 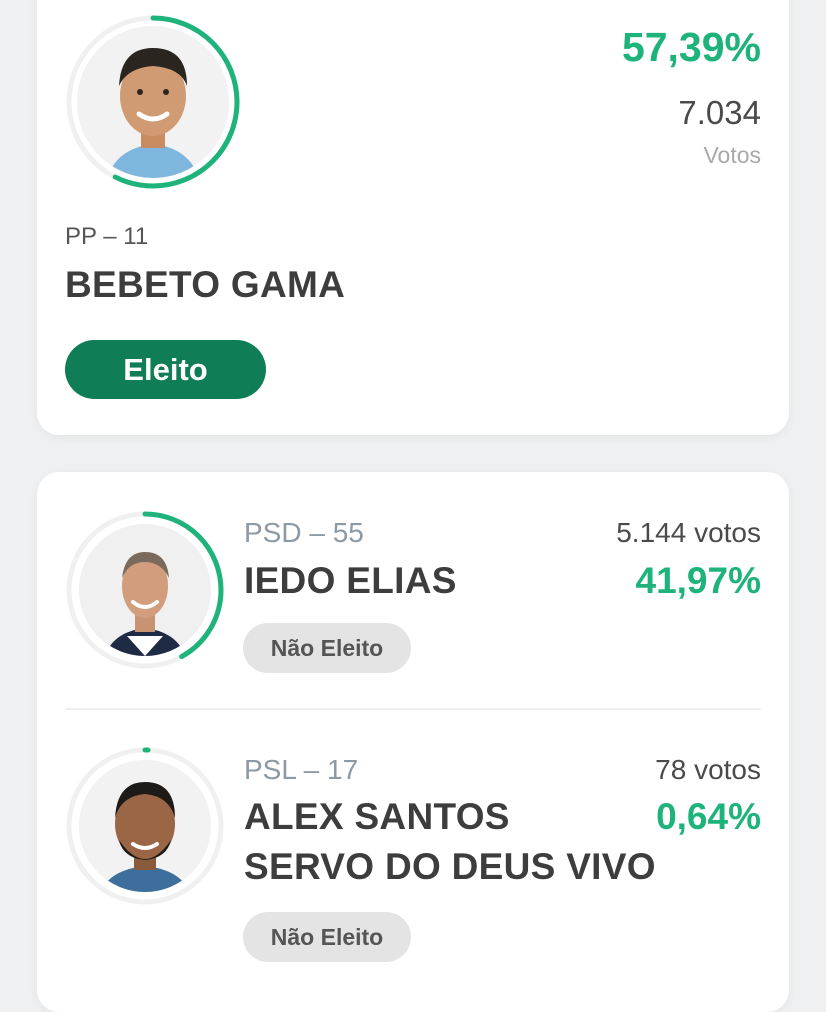 I want to click on party-number: PSD – 55, so click(x=304, y=532).